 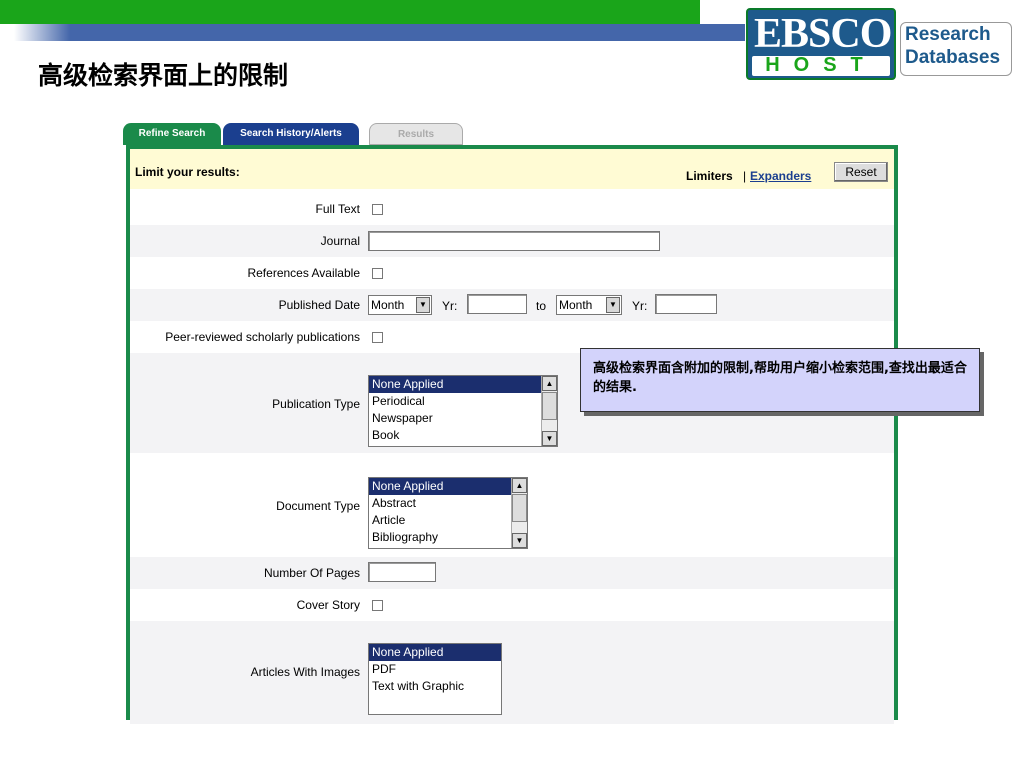 I want to click on start-month-value: Month, so click(x=388, y=305).